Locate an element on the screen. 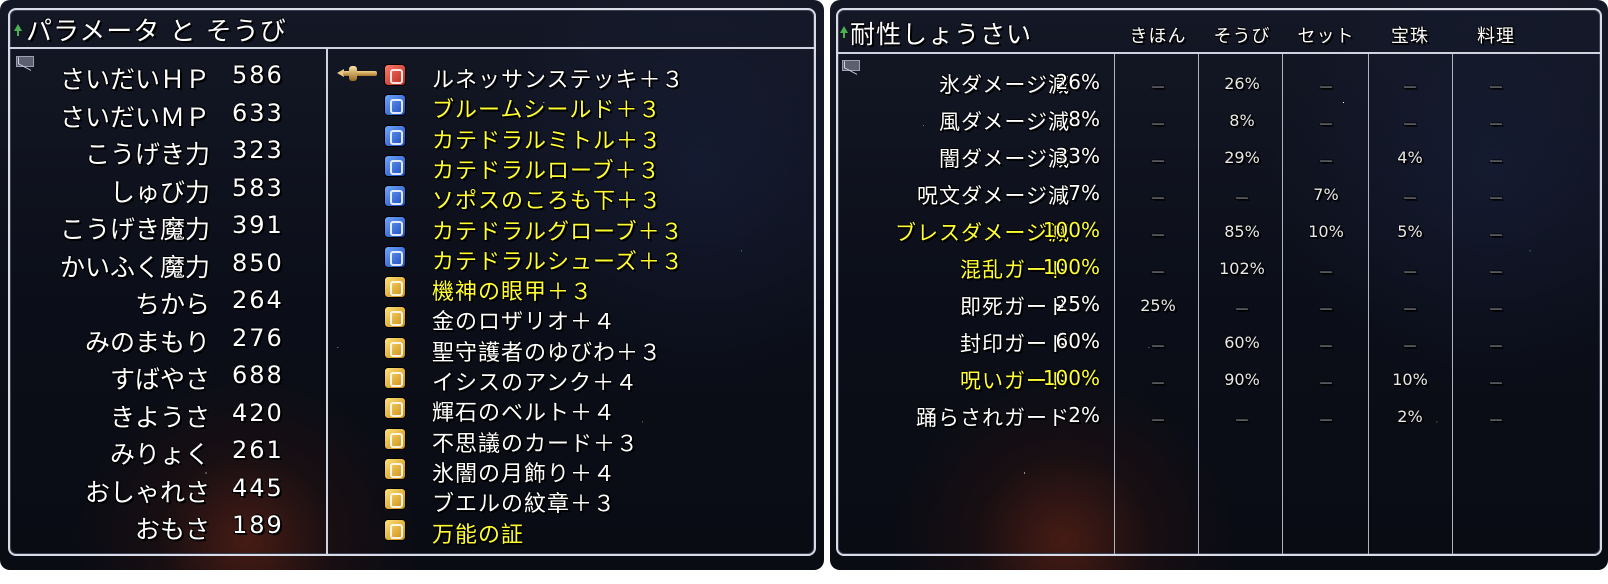 The image size is (1608, 584). resistance-cell: 10% is located at coordinates (1410, 379).